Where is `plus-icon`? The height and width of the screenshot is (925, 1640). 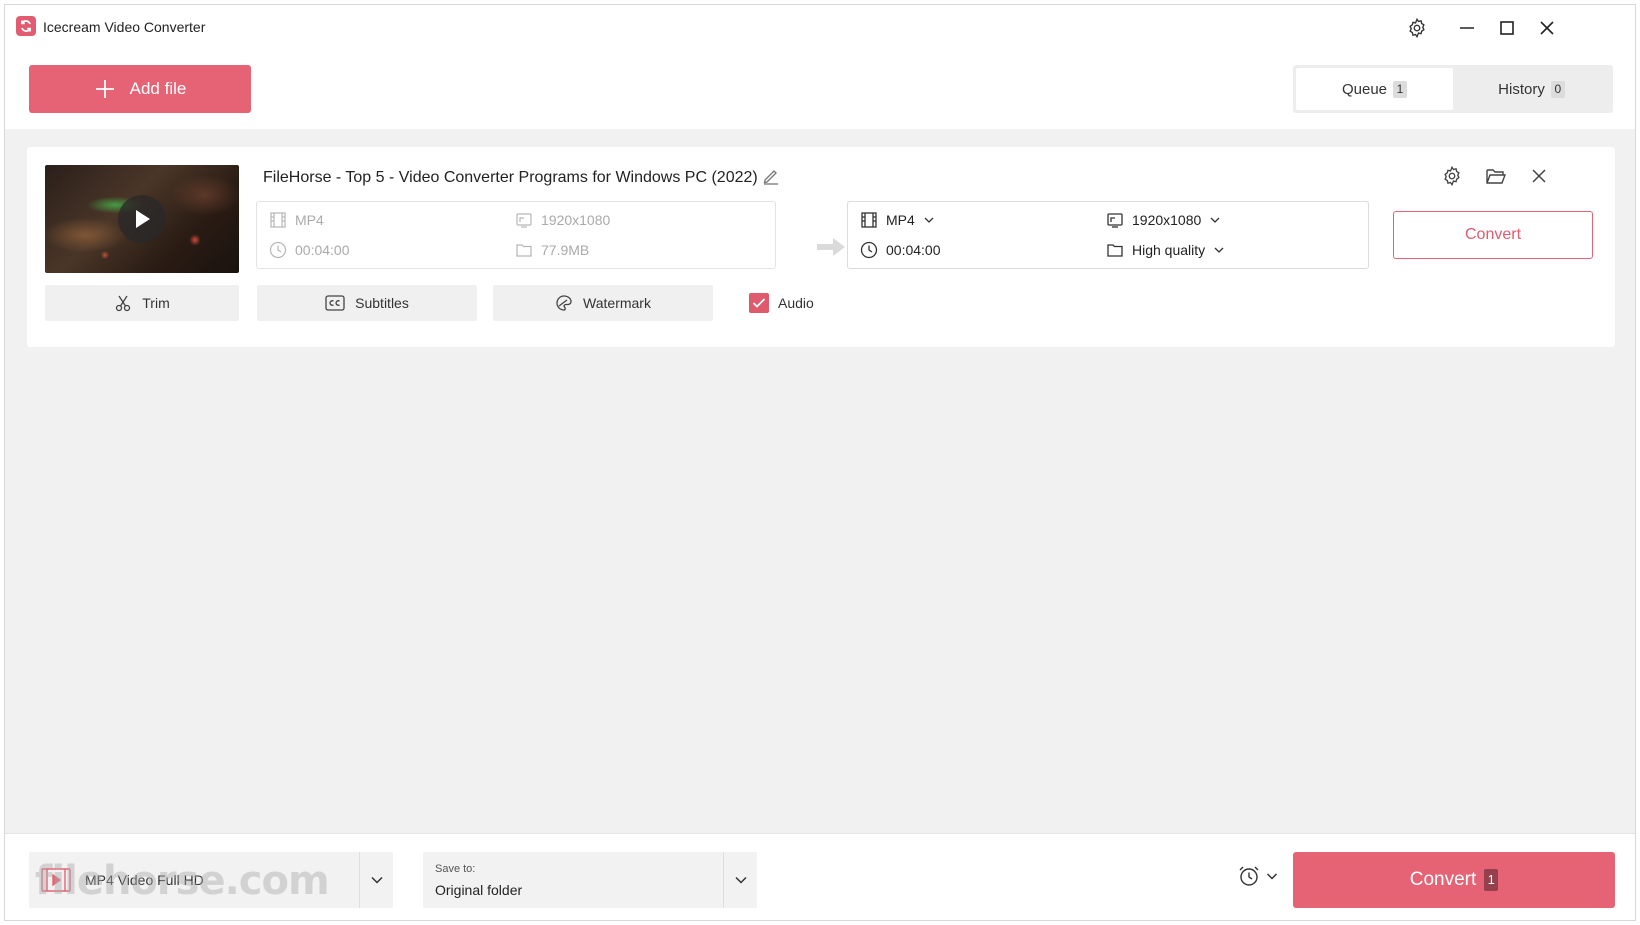
plus-icon is located at coordinates (104, 89).